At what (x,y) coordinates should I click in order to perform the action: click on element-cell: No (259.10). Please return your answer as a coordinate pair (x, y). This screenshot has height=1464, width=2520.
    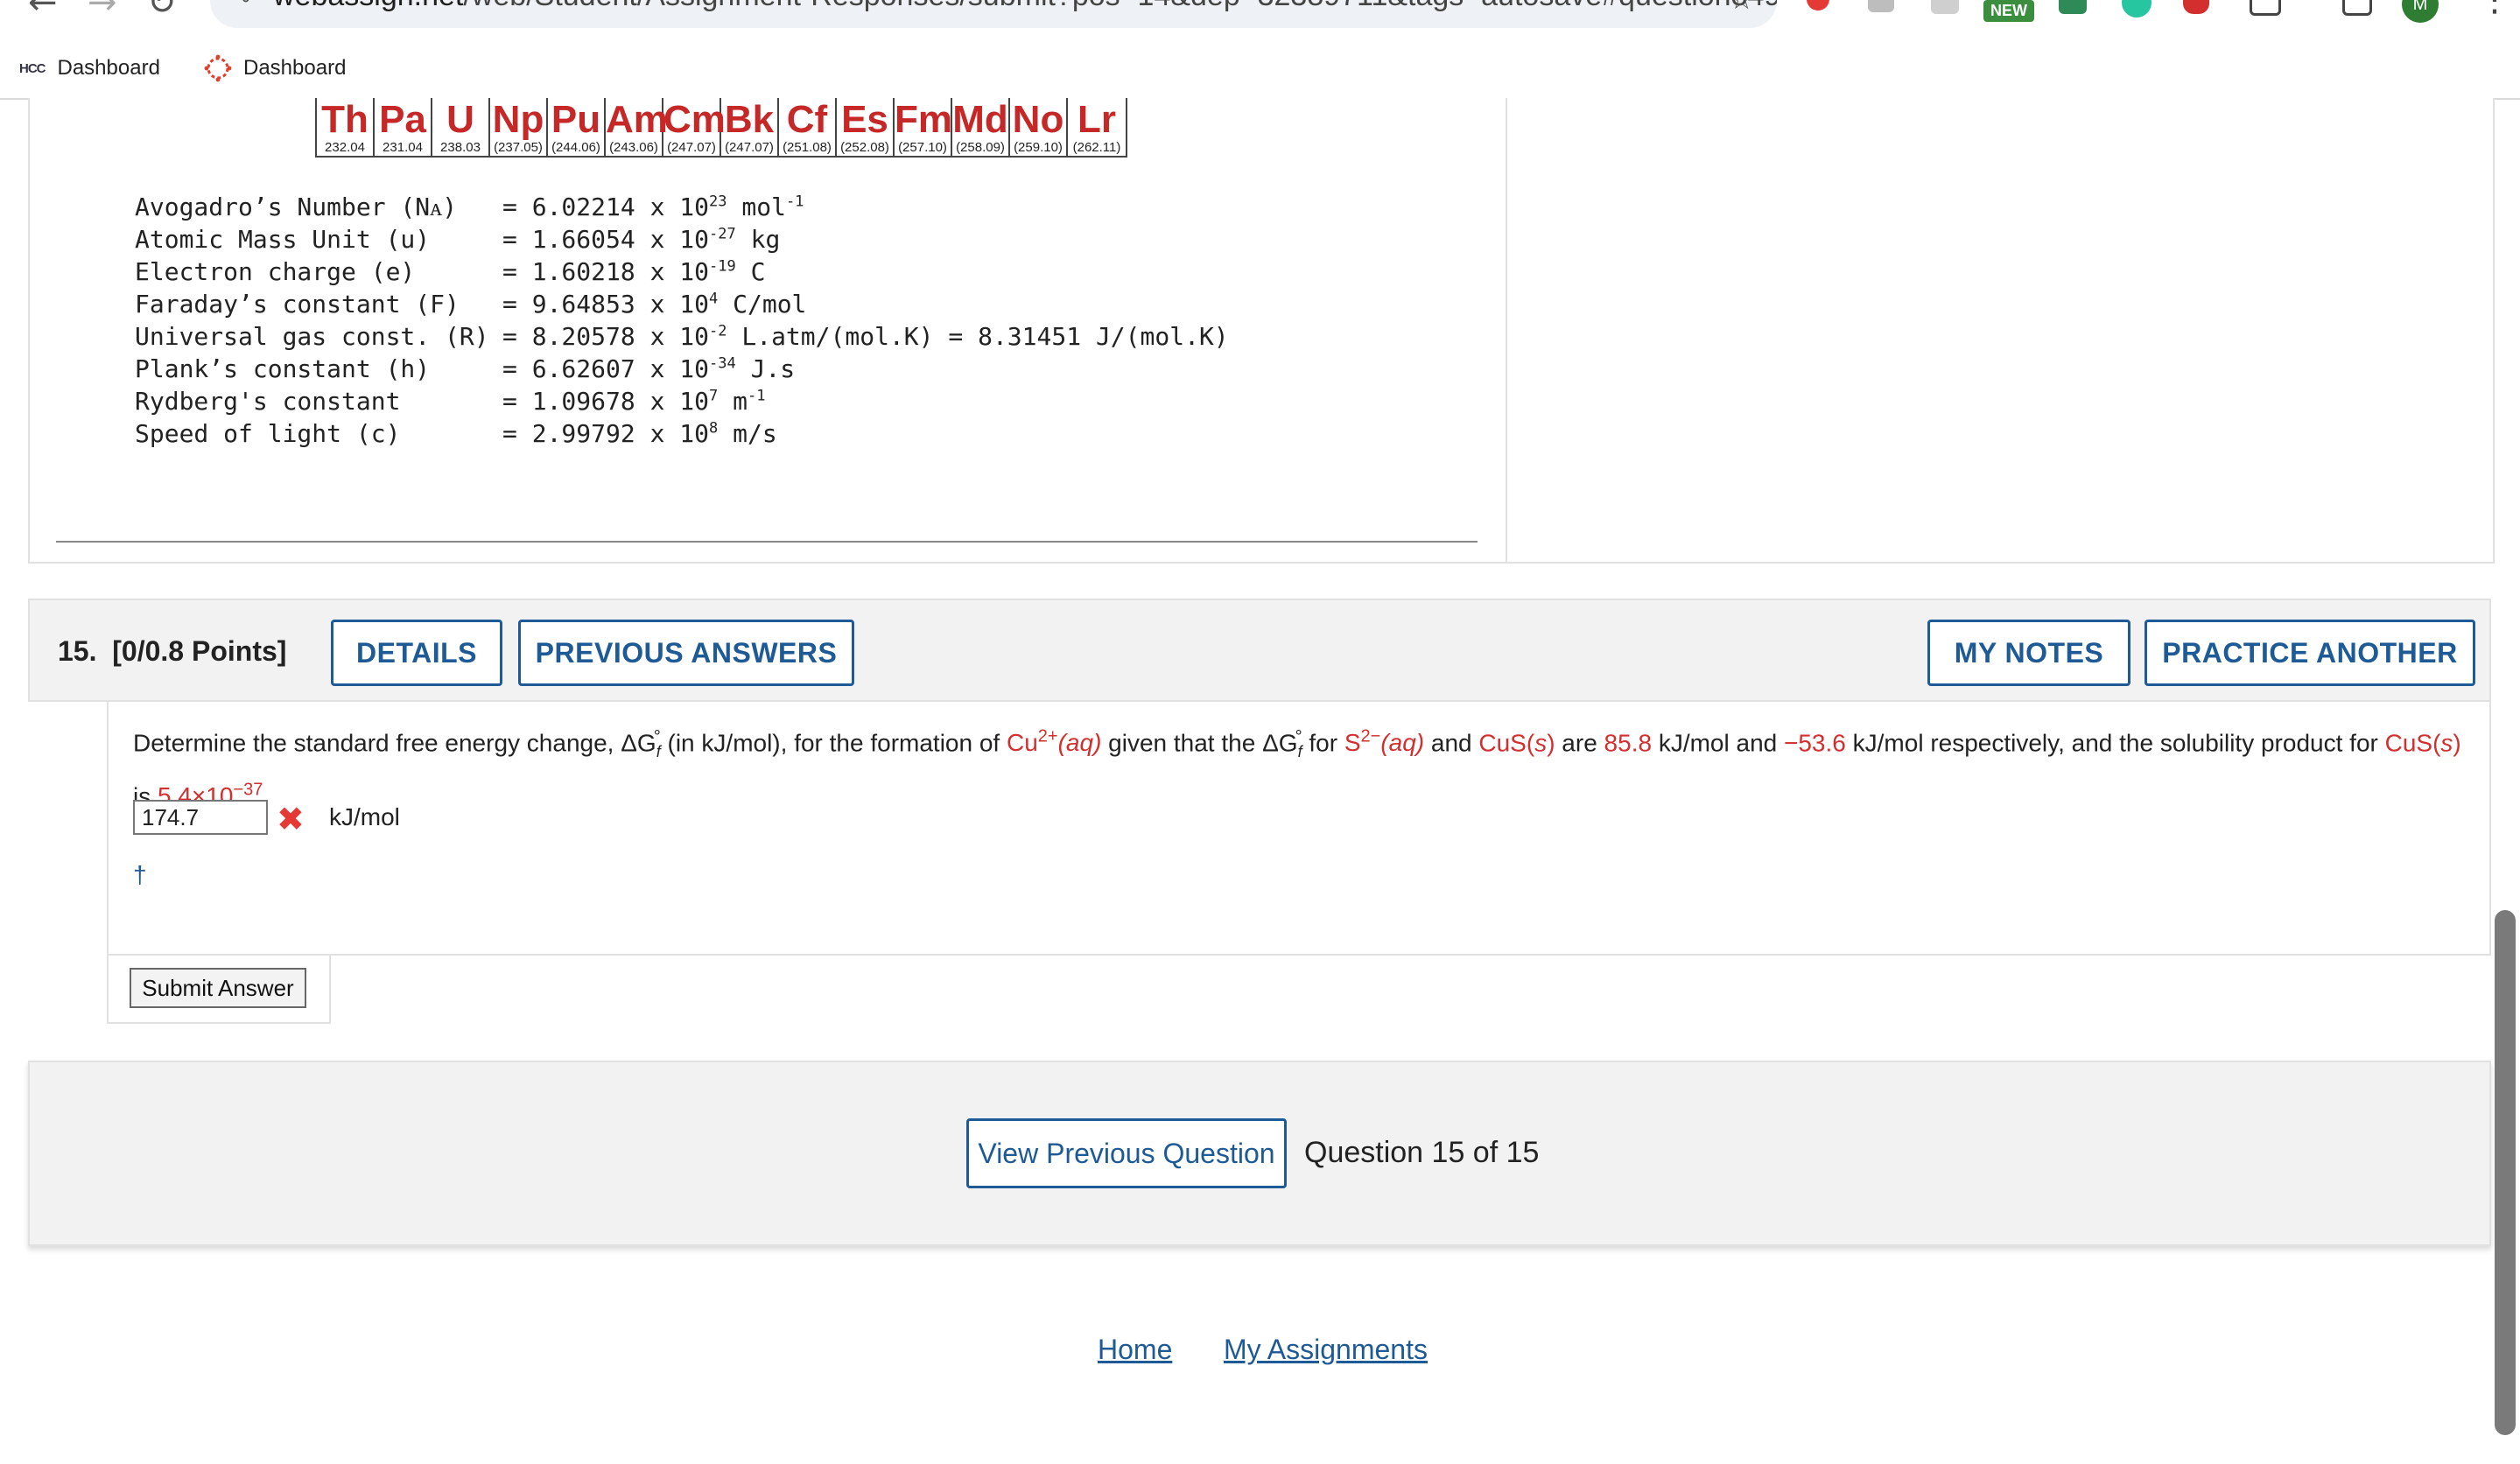
    Looking at the image, I should click on (1039, 127).